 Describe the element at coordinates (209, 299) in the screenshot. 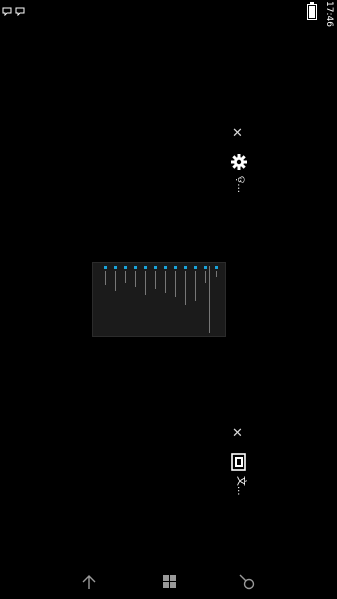

I see `thumbnail-divider` at that location.